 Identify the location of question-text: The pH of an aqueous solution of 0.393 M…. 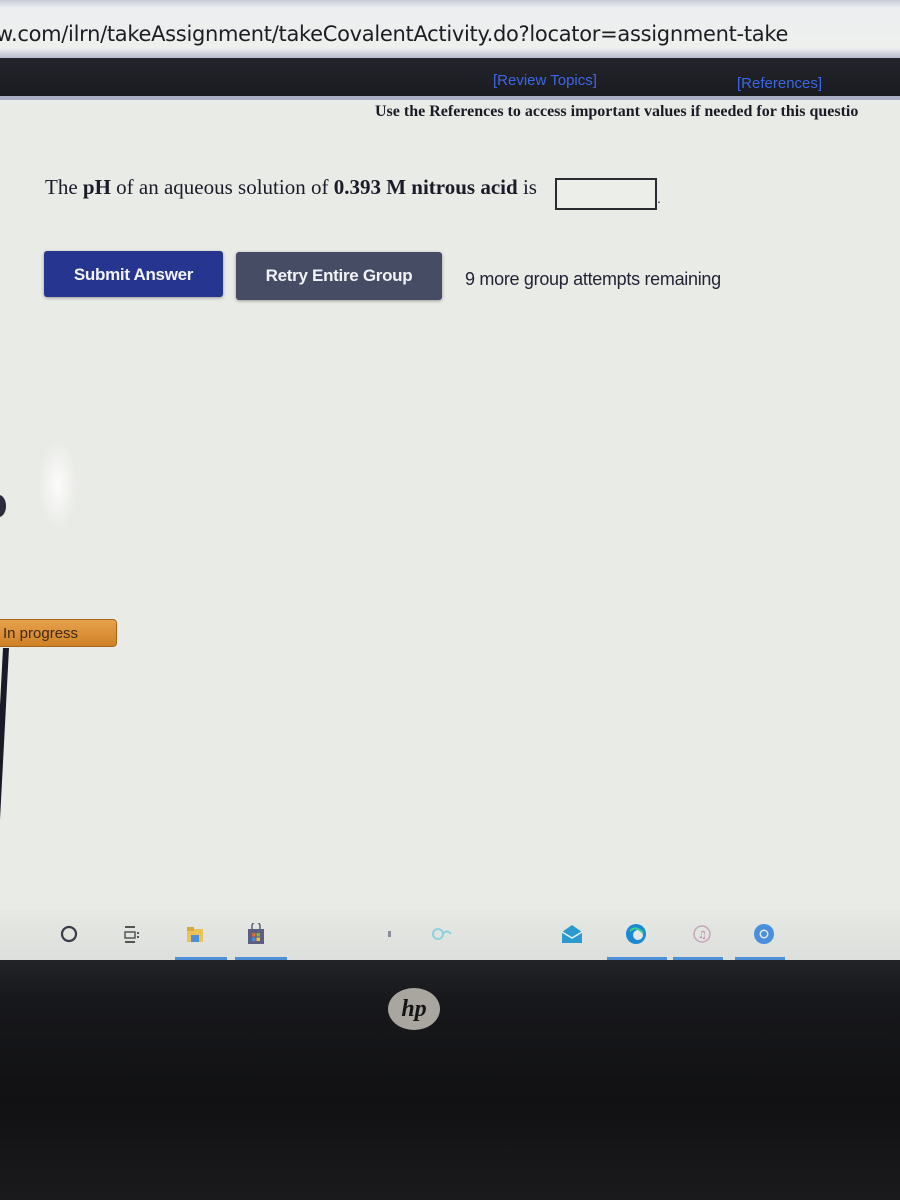
(291, 187).